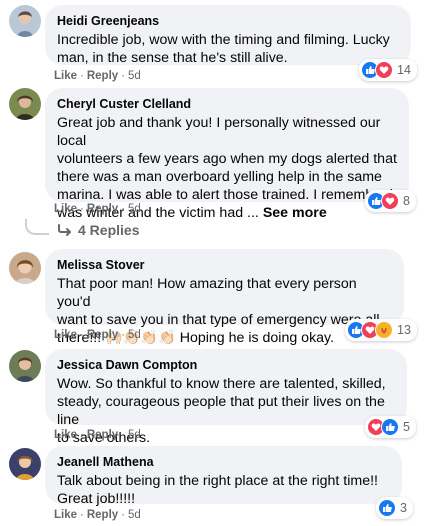 The image size is (437, 526). What do you see at coordinates (404, 330) in the screenshot?
I see `reaction-count: 13` at bounding box center [404, 330].